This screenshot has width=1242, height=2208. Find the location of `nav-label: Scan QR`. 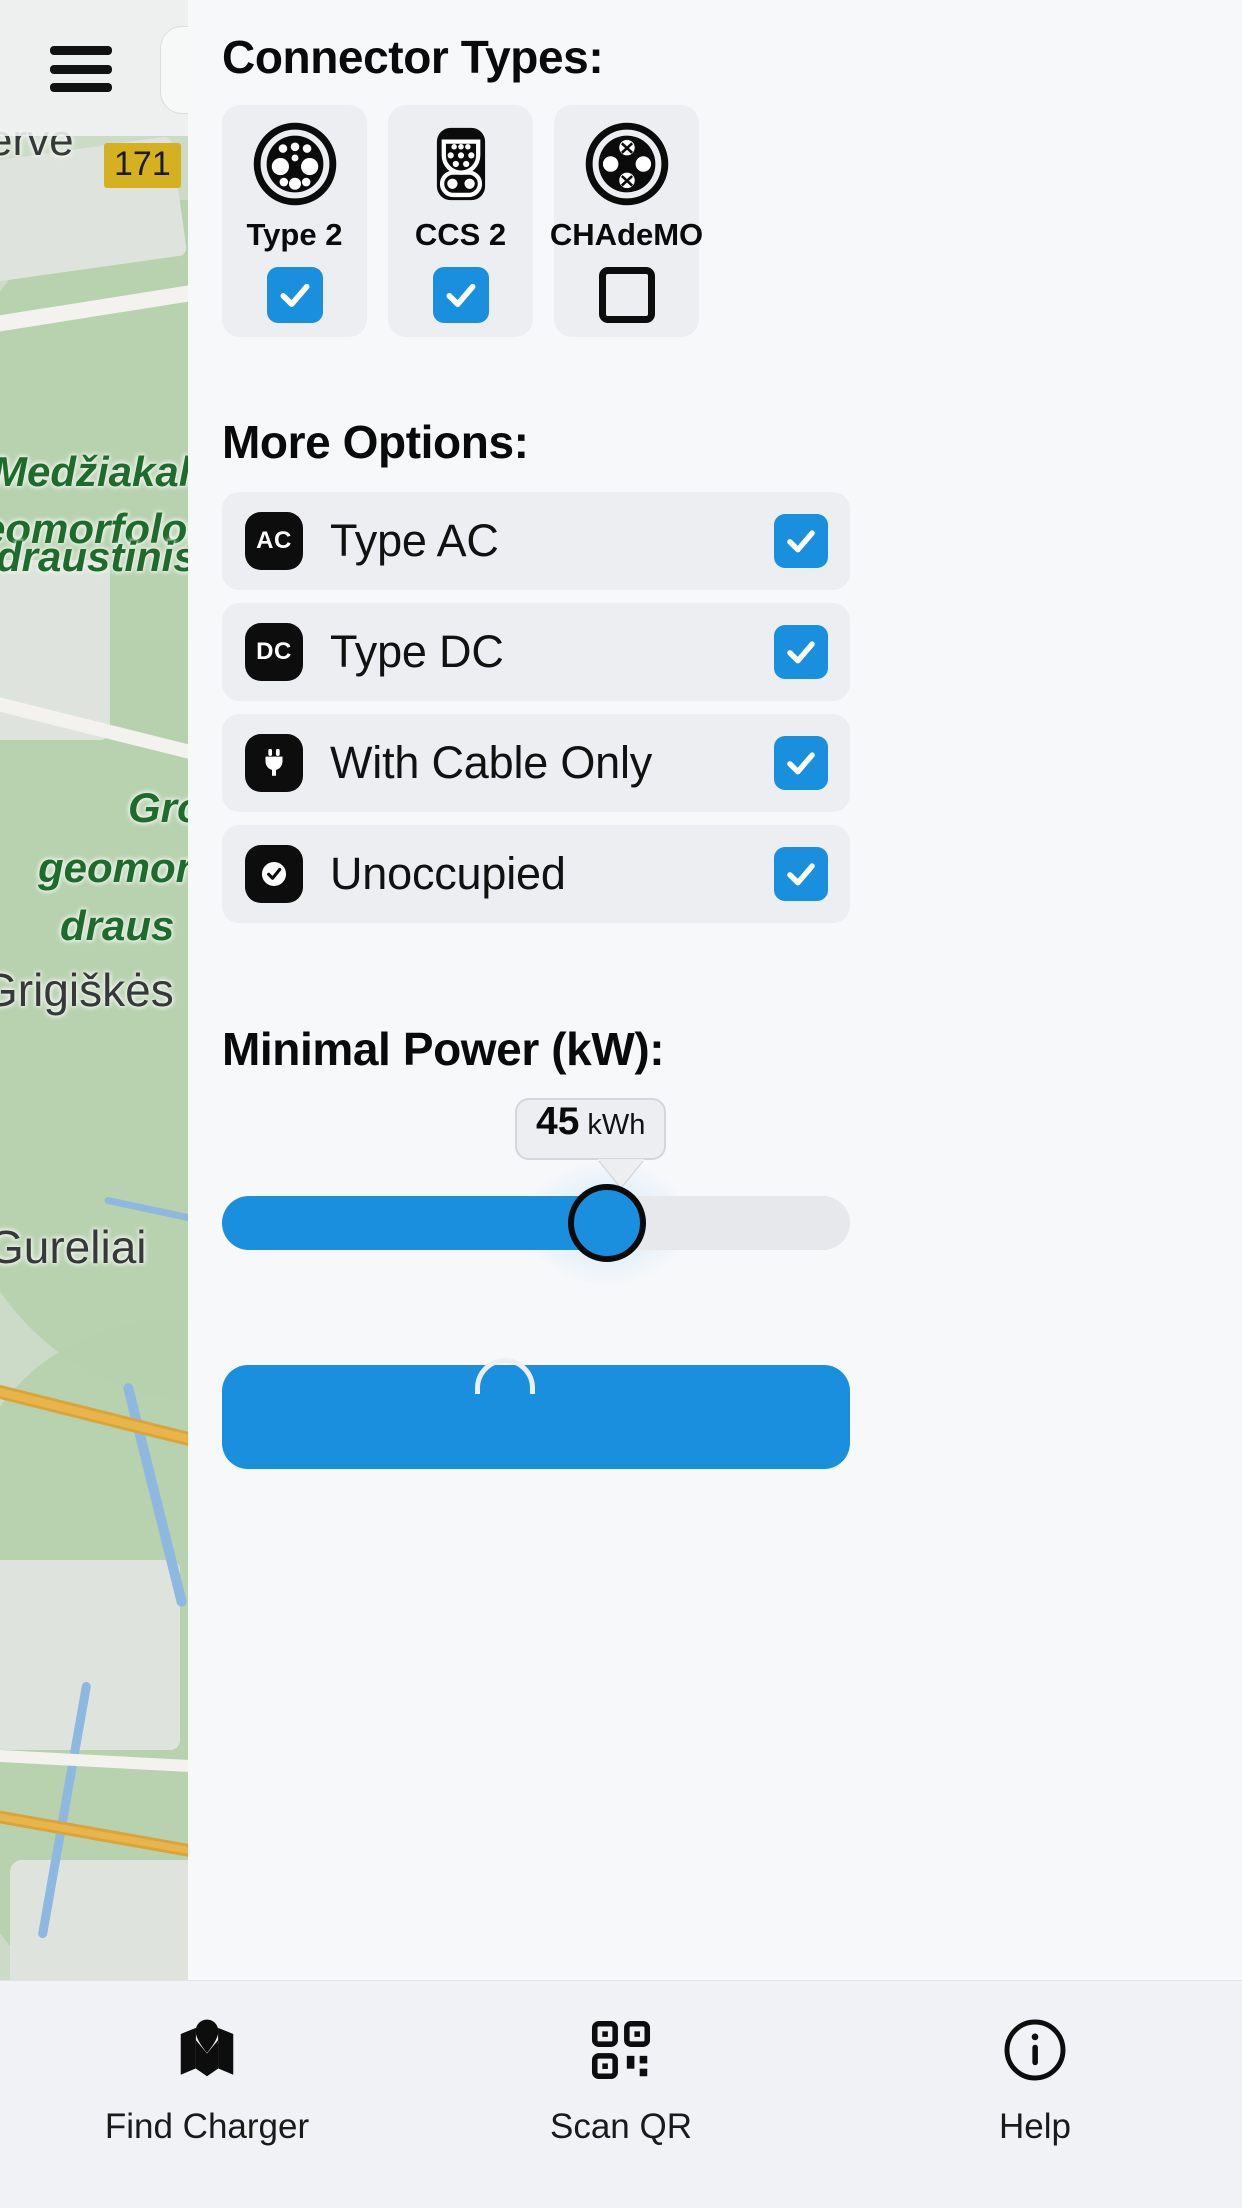

nav-label: Scan QR is located at coordinates (621, 2126).